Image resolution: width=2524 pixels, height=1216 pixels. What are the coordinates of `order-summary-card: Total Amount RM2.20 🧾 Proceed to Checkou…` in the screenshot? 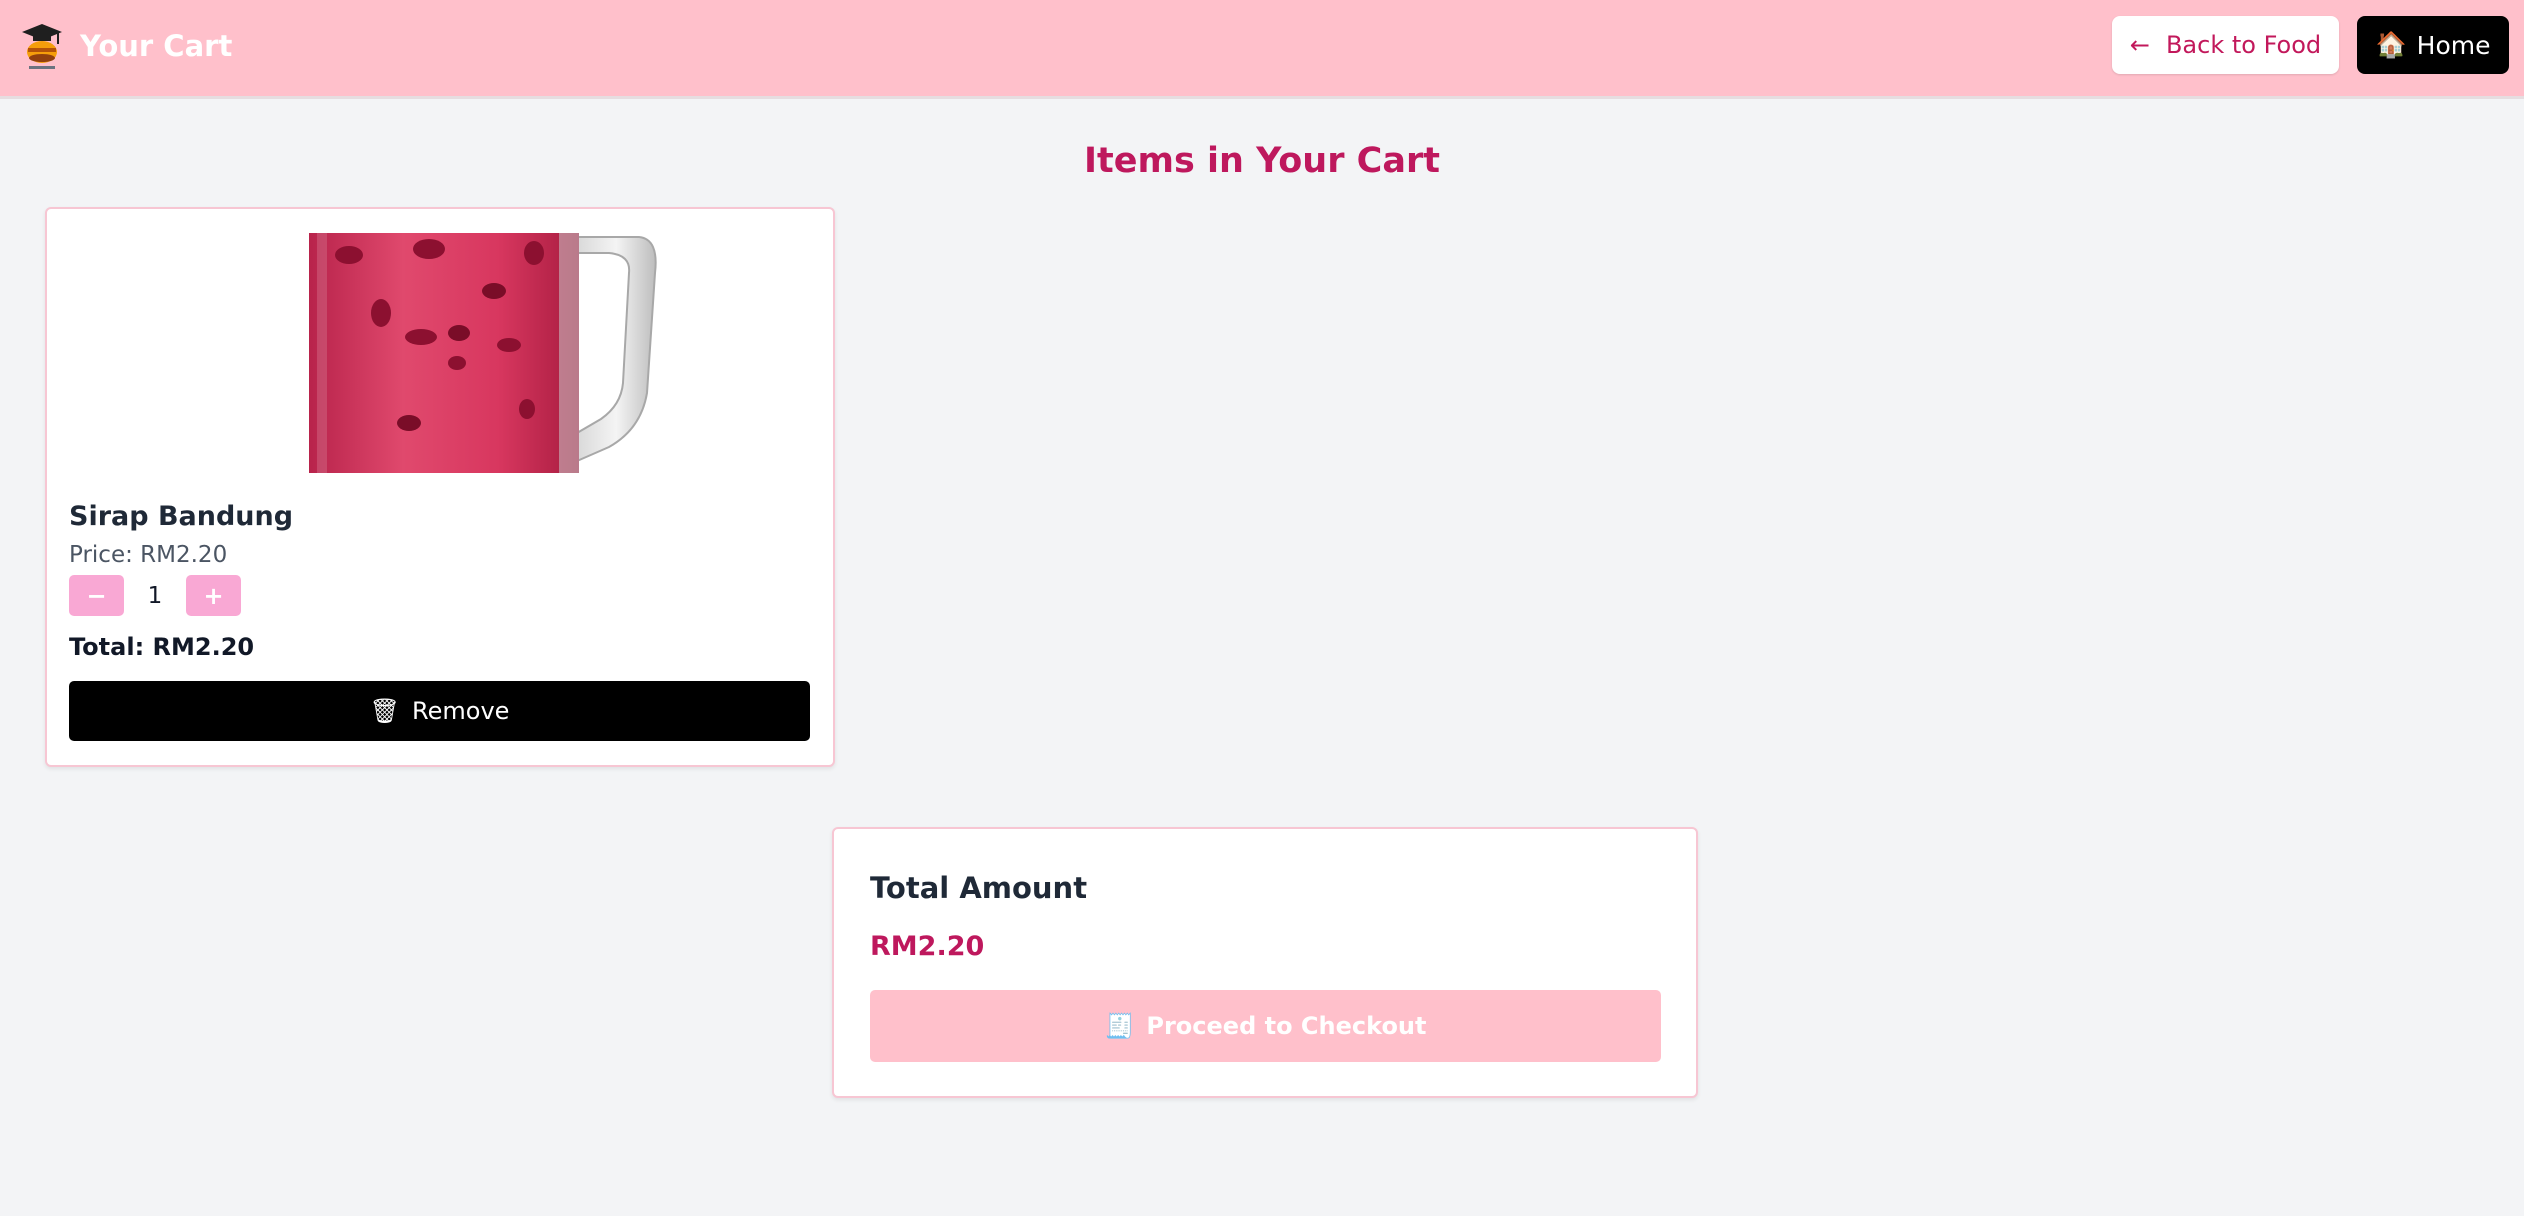 It's located at (1265, 962).